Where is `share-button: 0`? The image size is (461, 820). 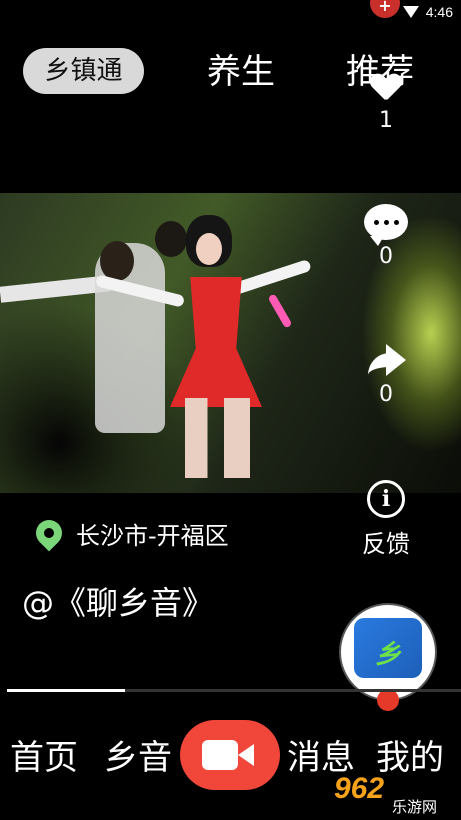
share-button: 0 is located at coordinates (386, 375).